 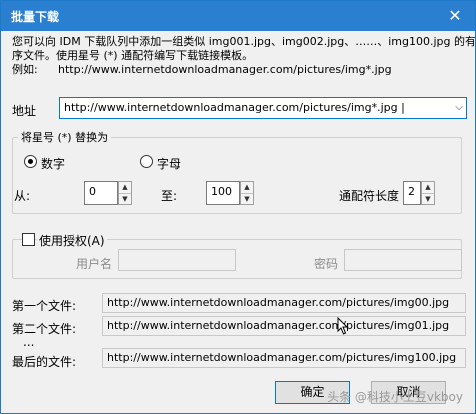 What do you see at coordinates (24, 111) in the screenshot?
I see `address-label: 地址` at bounding box center [24, 111].